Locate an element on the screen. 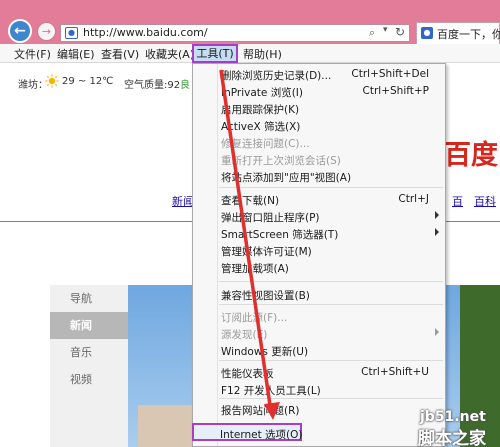 The image size is (500, 447). forward-button: → is located at coordinates (46, 31).